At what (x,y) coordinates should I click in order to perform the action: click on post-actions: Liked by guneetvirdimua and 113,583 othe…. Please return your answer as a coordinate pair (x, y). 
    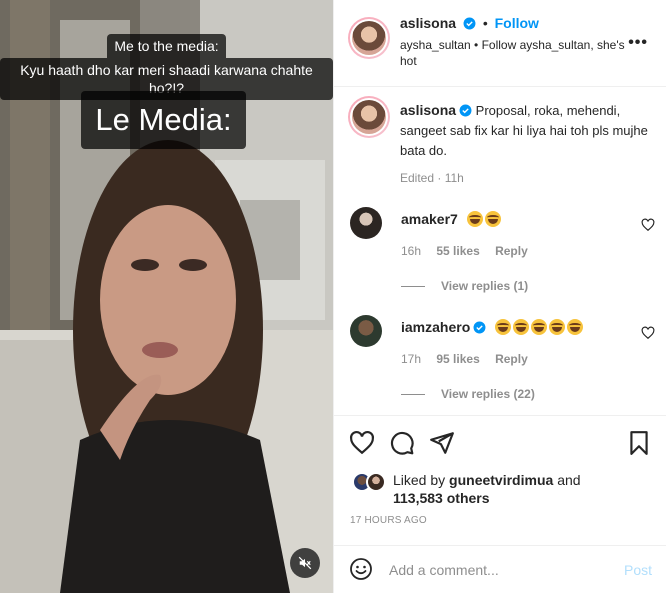
    Looking at the image, I should click on (500, 480).